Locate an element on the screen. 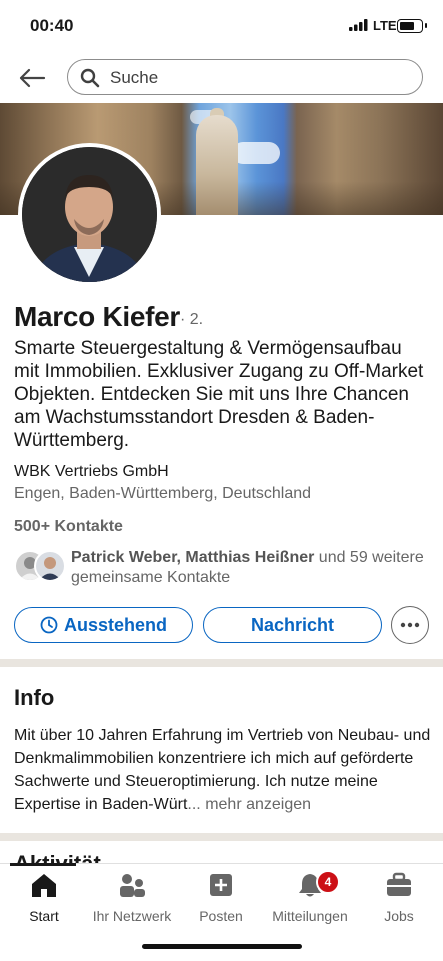  arrow-left-icon is located at coordinates (32, 78).